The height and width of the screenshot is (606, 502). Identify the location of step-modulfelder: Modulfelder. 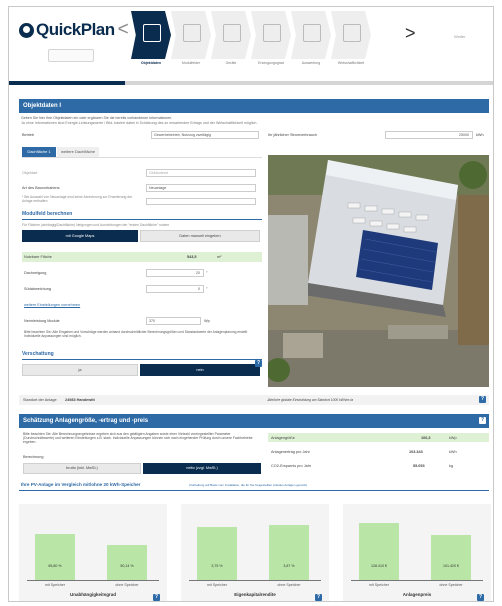
(191, 41).